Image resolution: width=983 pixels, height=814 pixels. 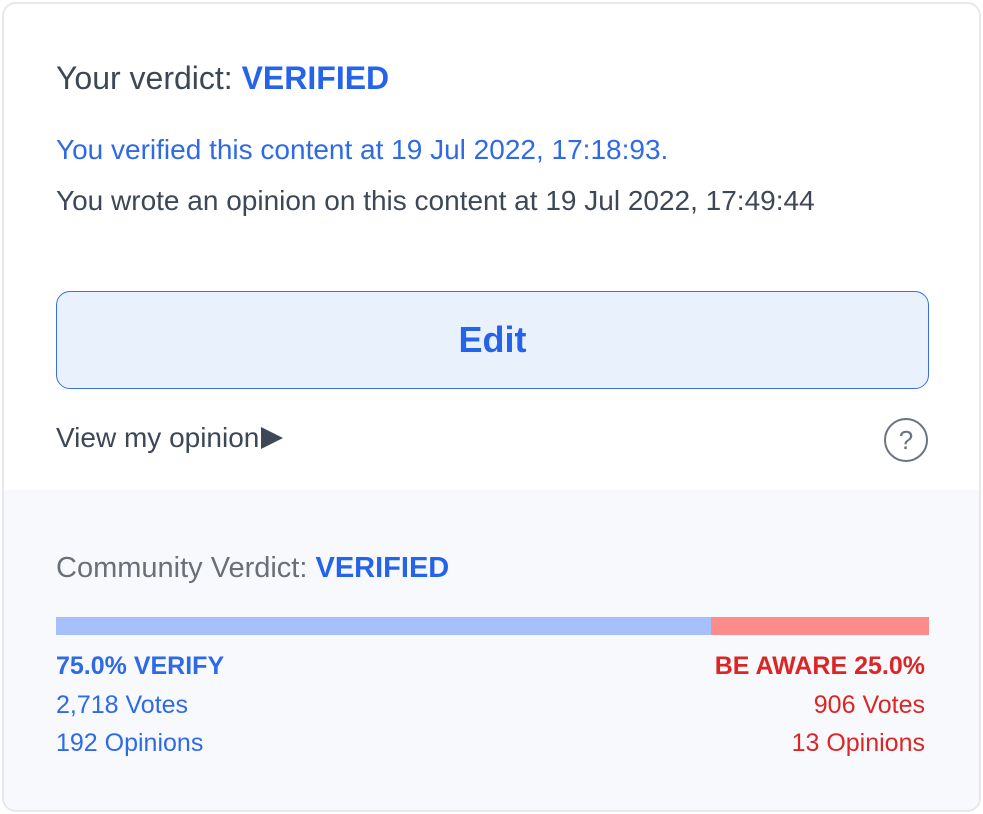 I want to click on aware-bar-segment, so click(x=819, y=626).